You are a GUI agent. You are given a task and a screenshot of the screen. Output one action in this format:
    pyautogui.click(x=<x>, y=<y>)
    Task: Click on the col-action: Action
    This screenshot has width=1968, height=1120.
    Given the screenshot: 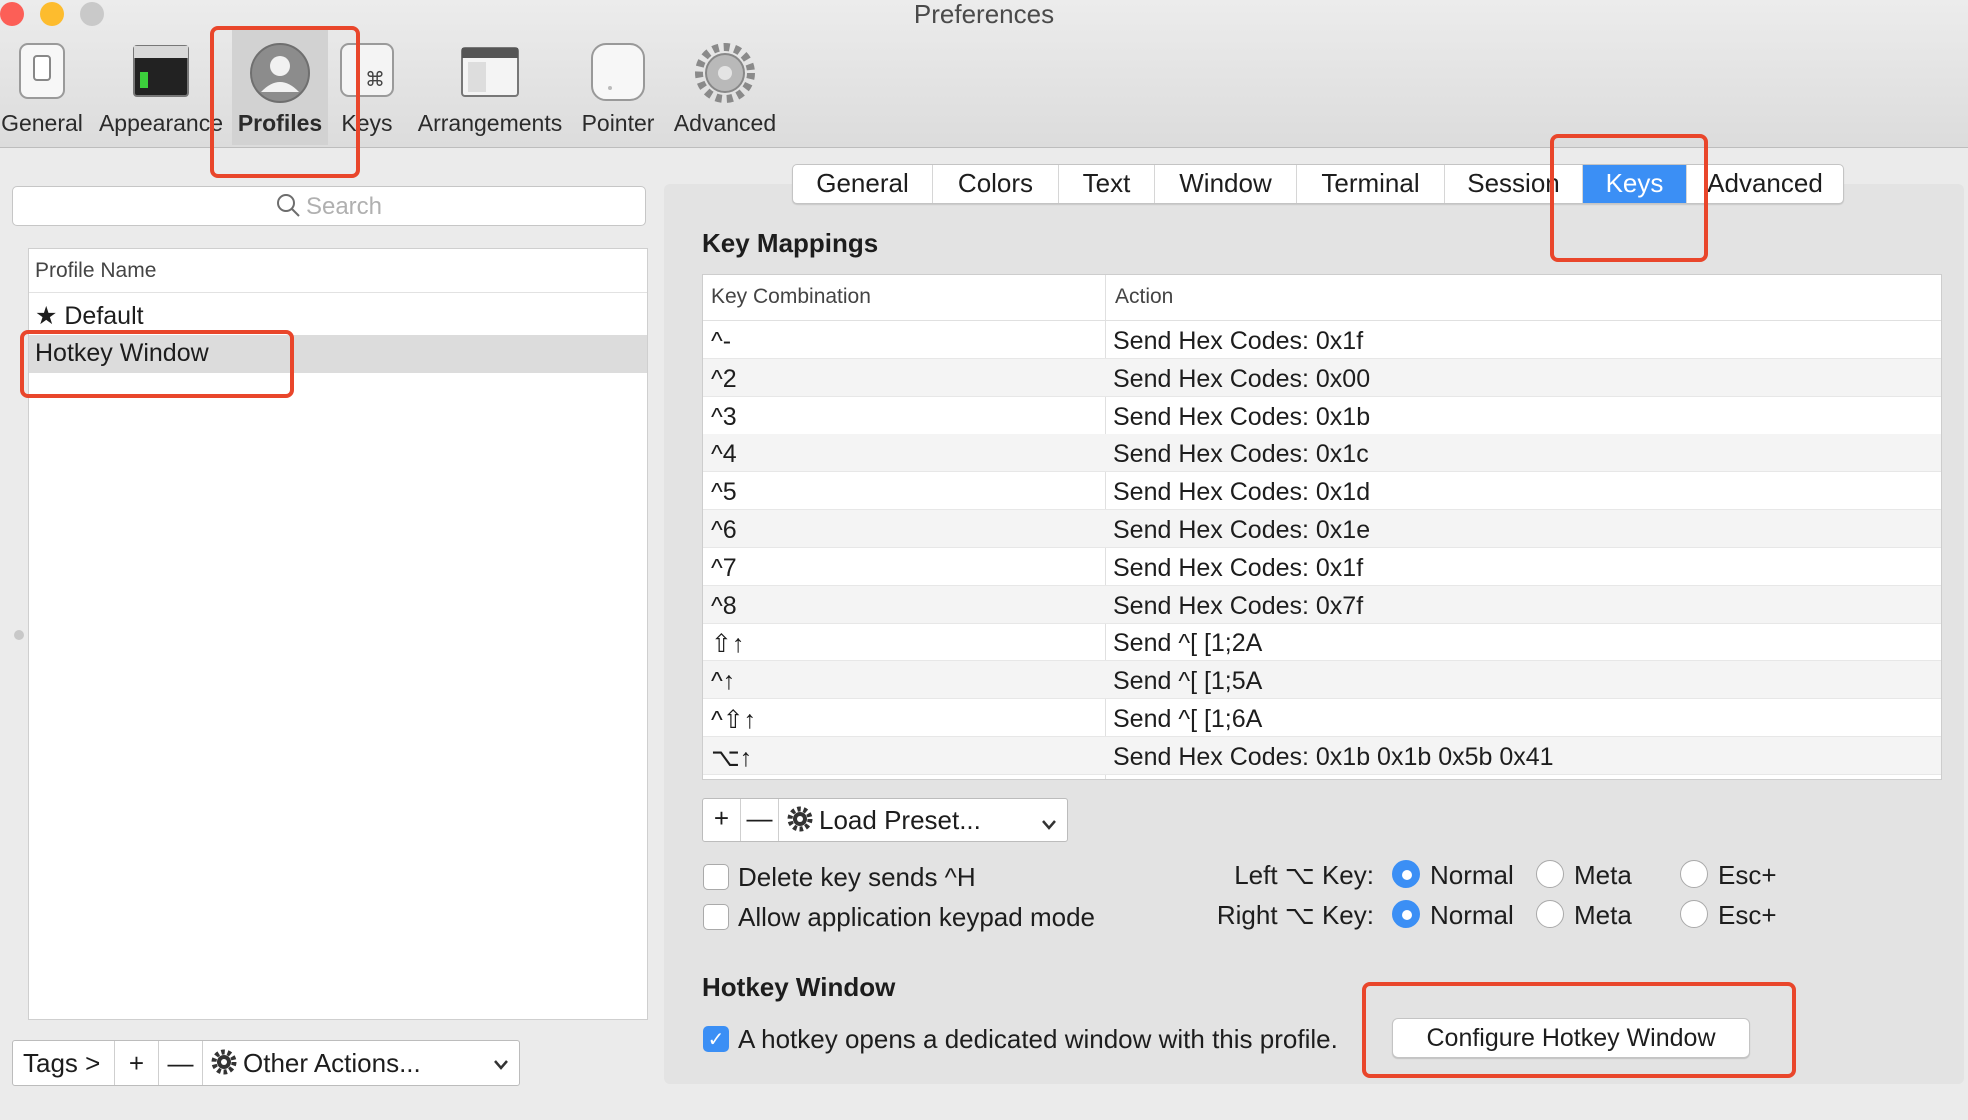 What is the action you would take?
    pyautogui.click(x=1144, y=296)
    